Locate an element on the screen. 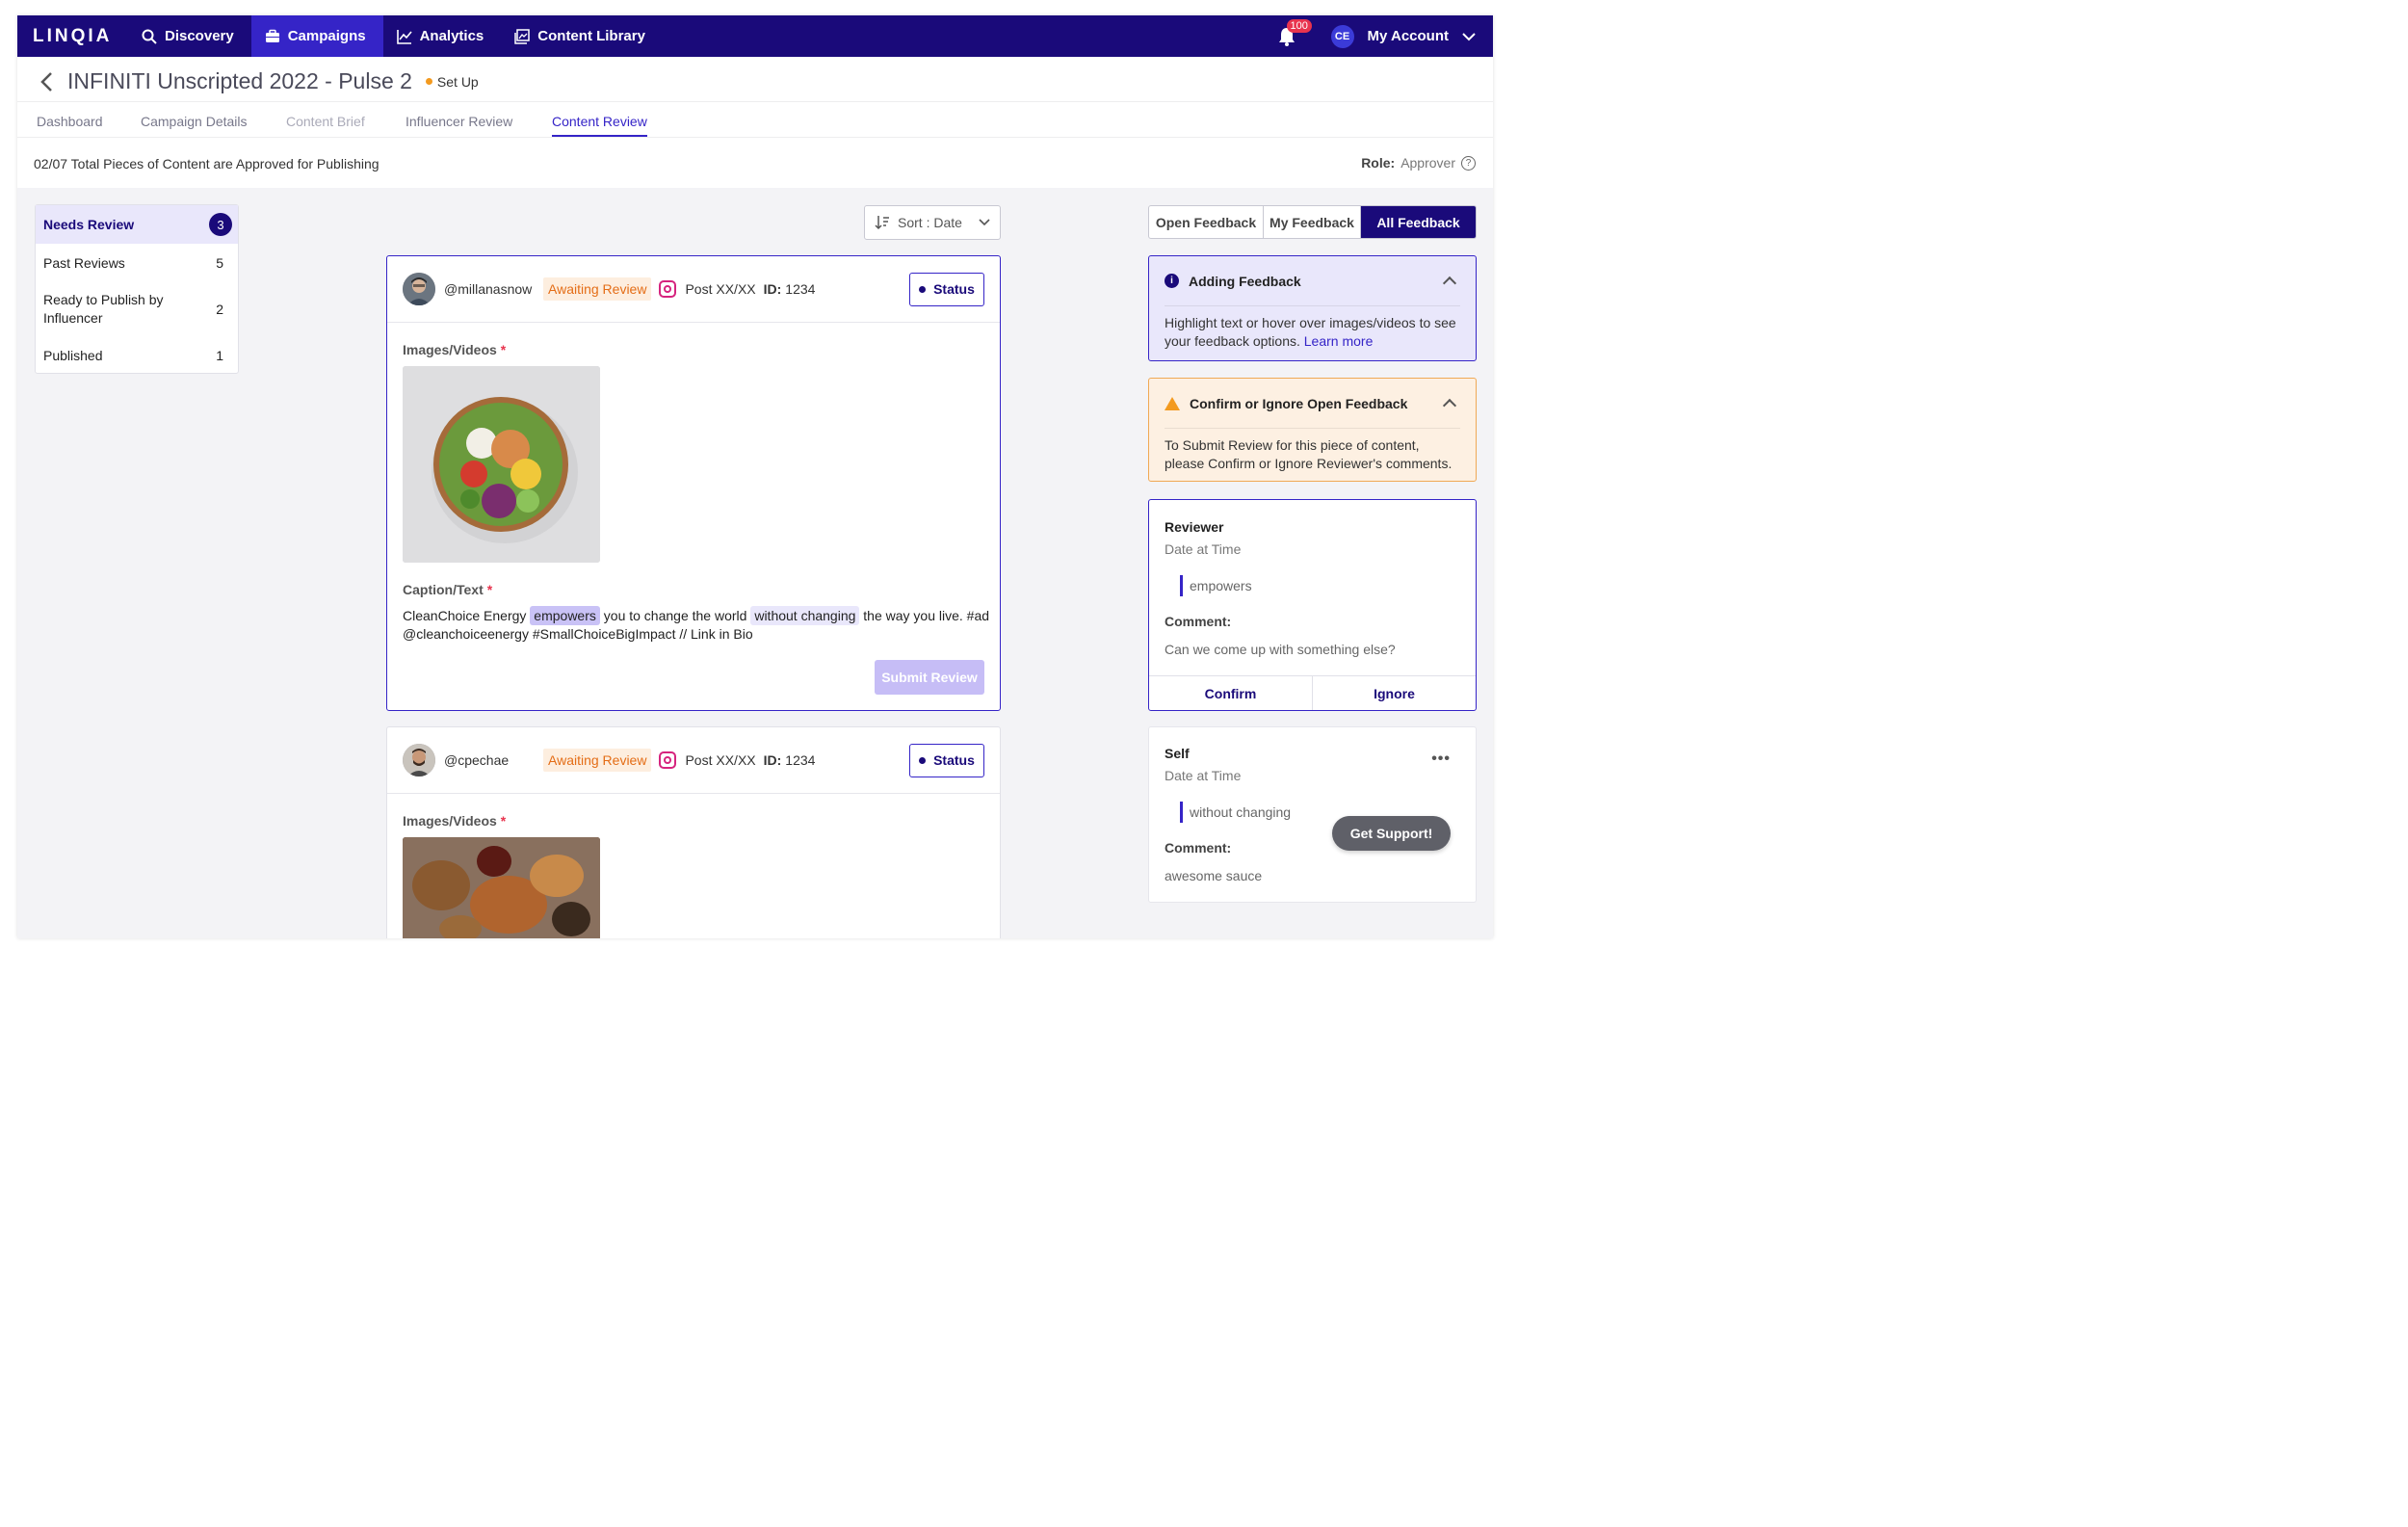 The width and height of the screenshot is (2408, 1527). submit-review-button: Submit Review is located at coordinates (929, 677).